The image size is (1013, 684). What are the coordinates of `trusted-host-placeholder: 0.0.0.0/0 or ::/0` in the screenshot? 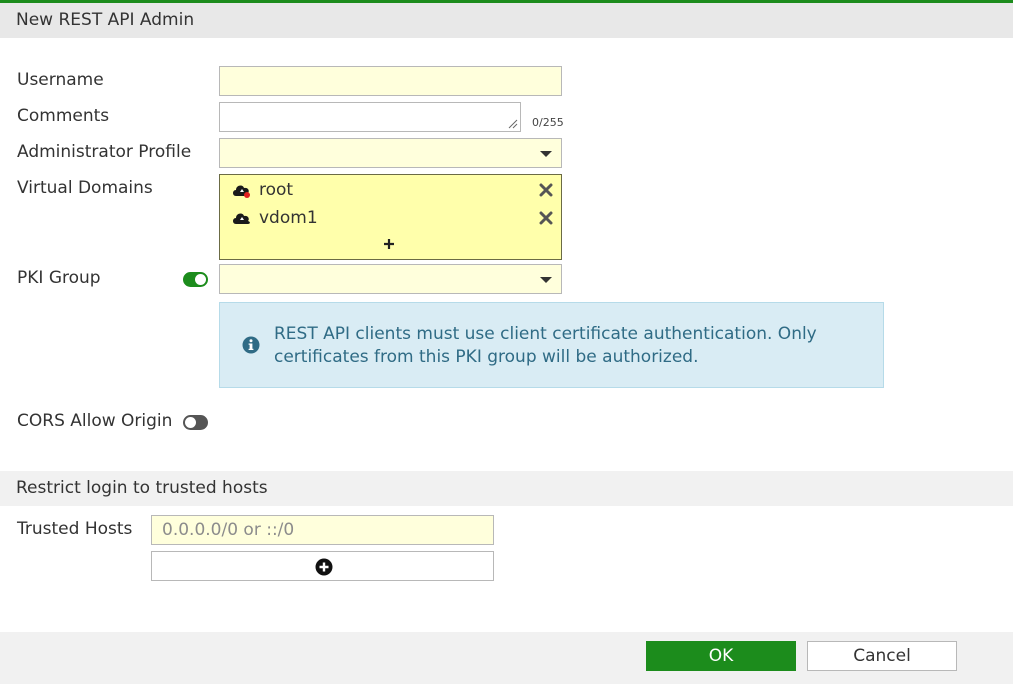 It's located at (228, 530).